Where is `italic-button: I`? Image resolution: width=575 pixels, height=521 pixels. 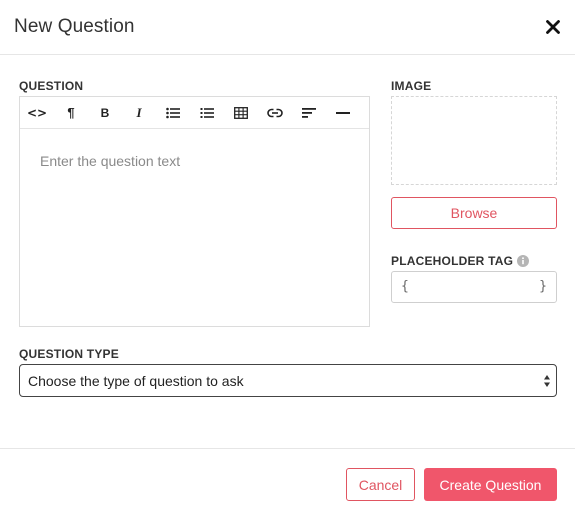 italic-button: I is located at coordinates (139, 112).